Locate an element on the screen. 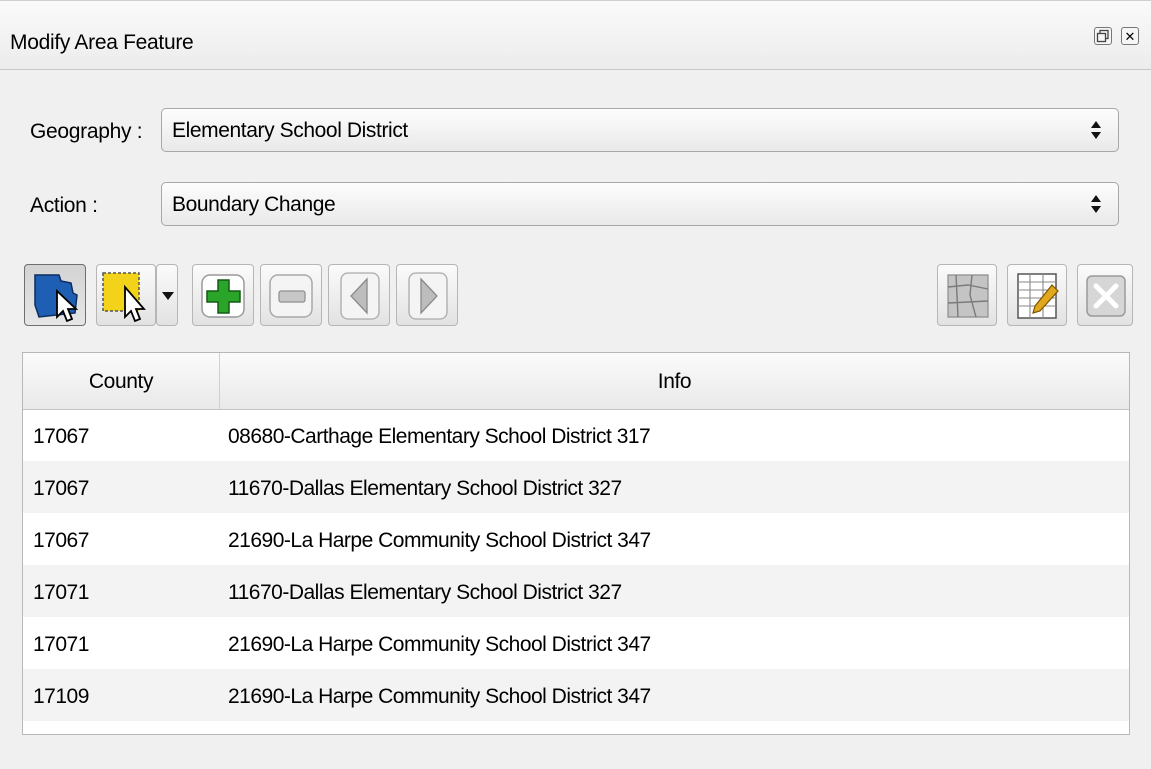 This screenshot has width=1151, height=769. select-rectangle-icon is located at coordinates (124, 297).